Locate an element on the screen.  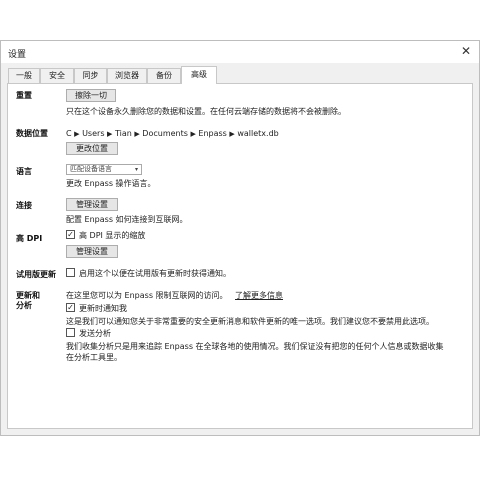
close-icon: ✕ is located at coordinates (466, 51).